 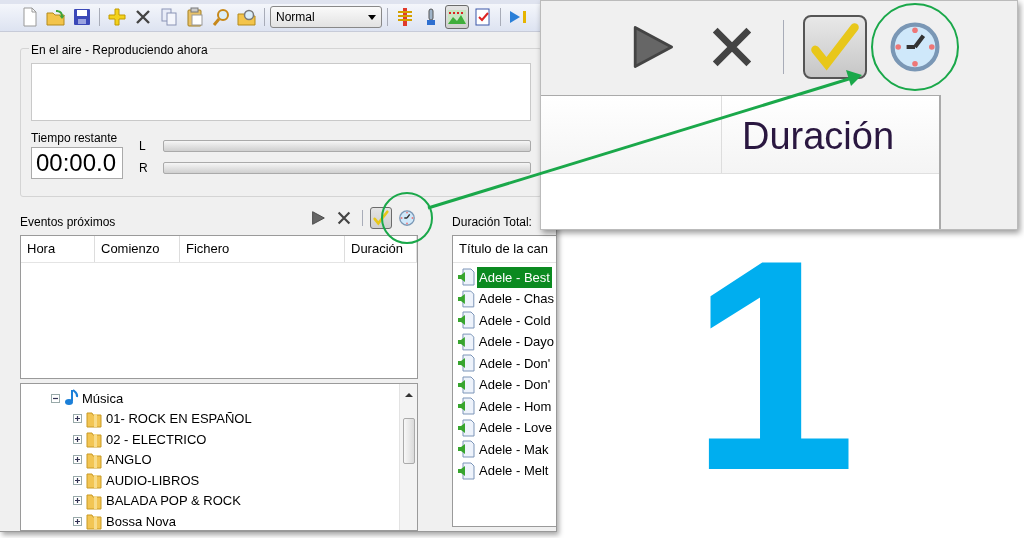 I want to click on column-header: Título de la can, so click(x=503, y=249).